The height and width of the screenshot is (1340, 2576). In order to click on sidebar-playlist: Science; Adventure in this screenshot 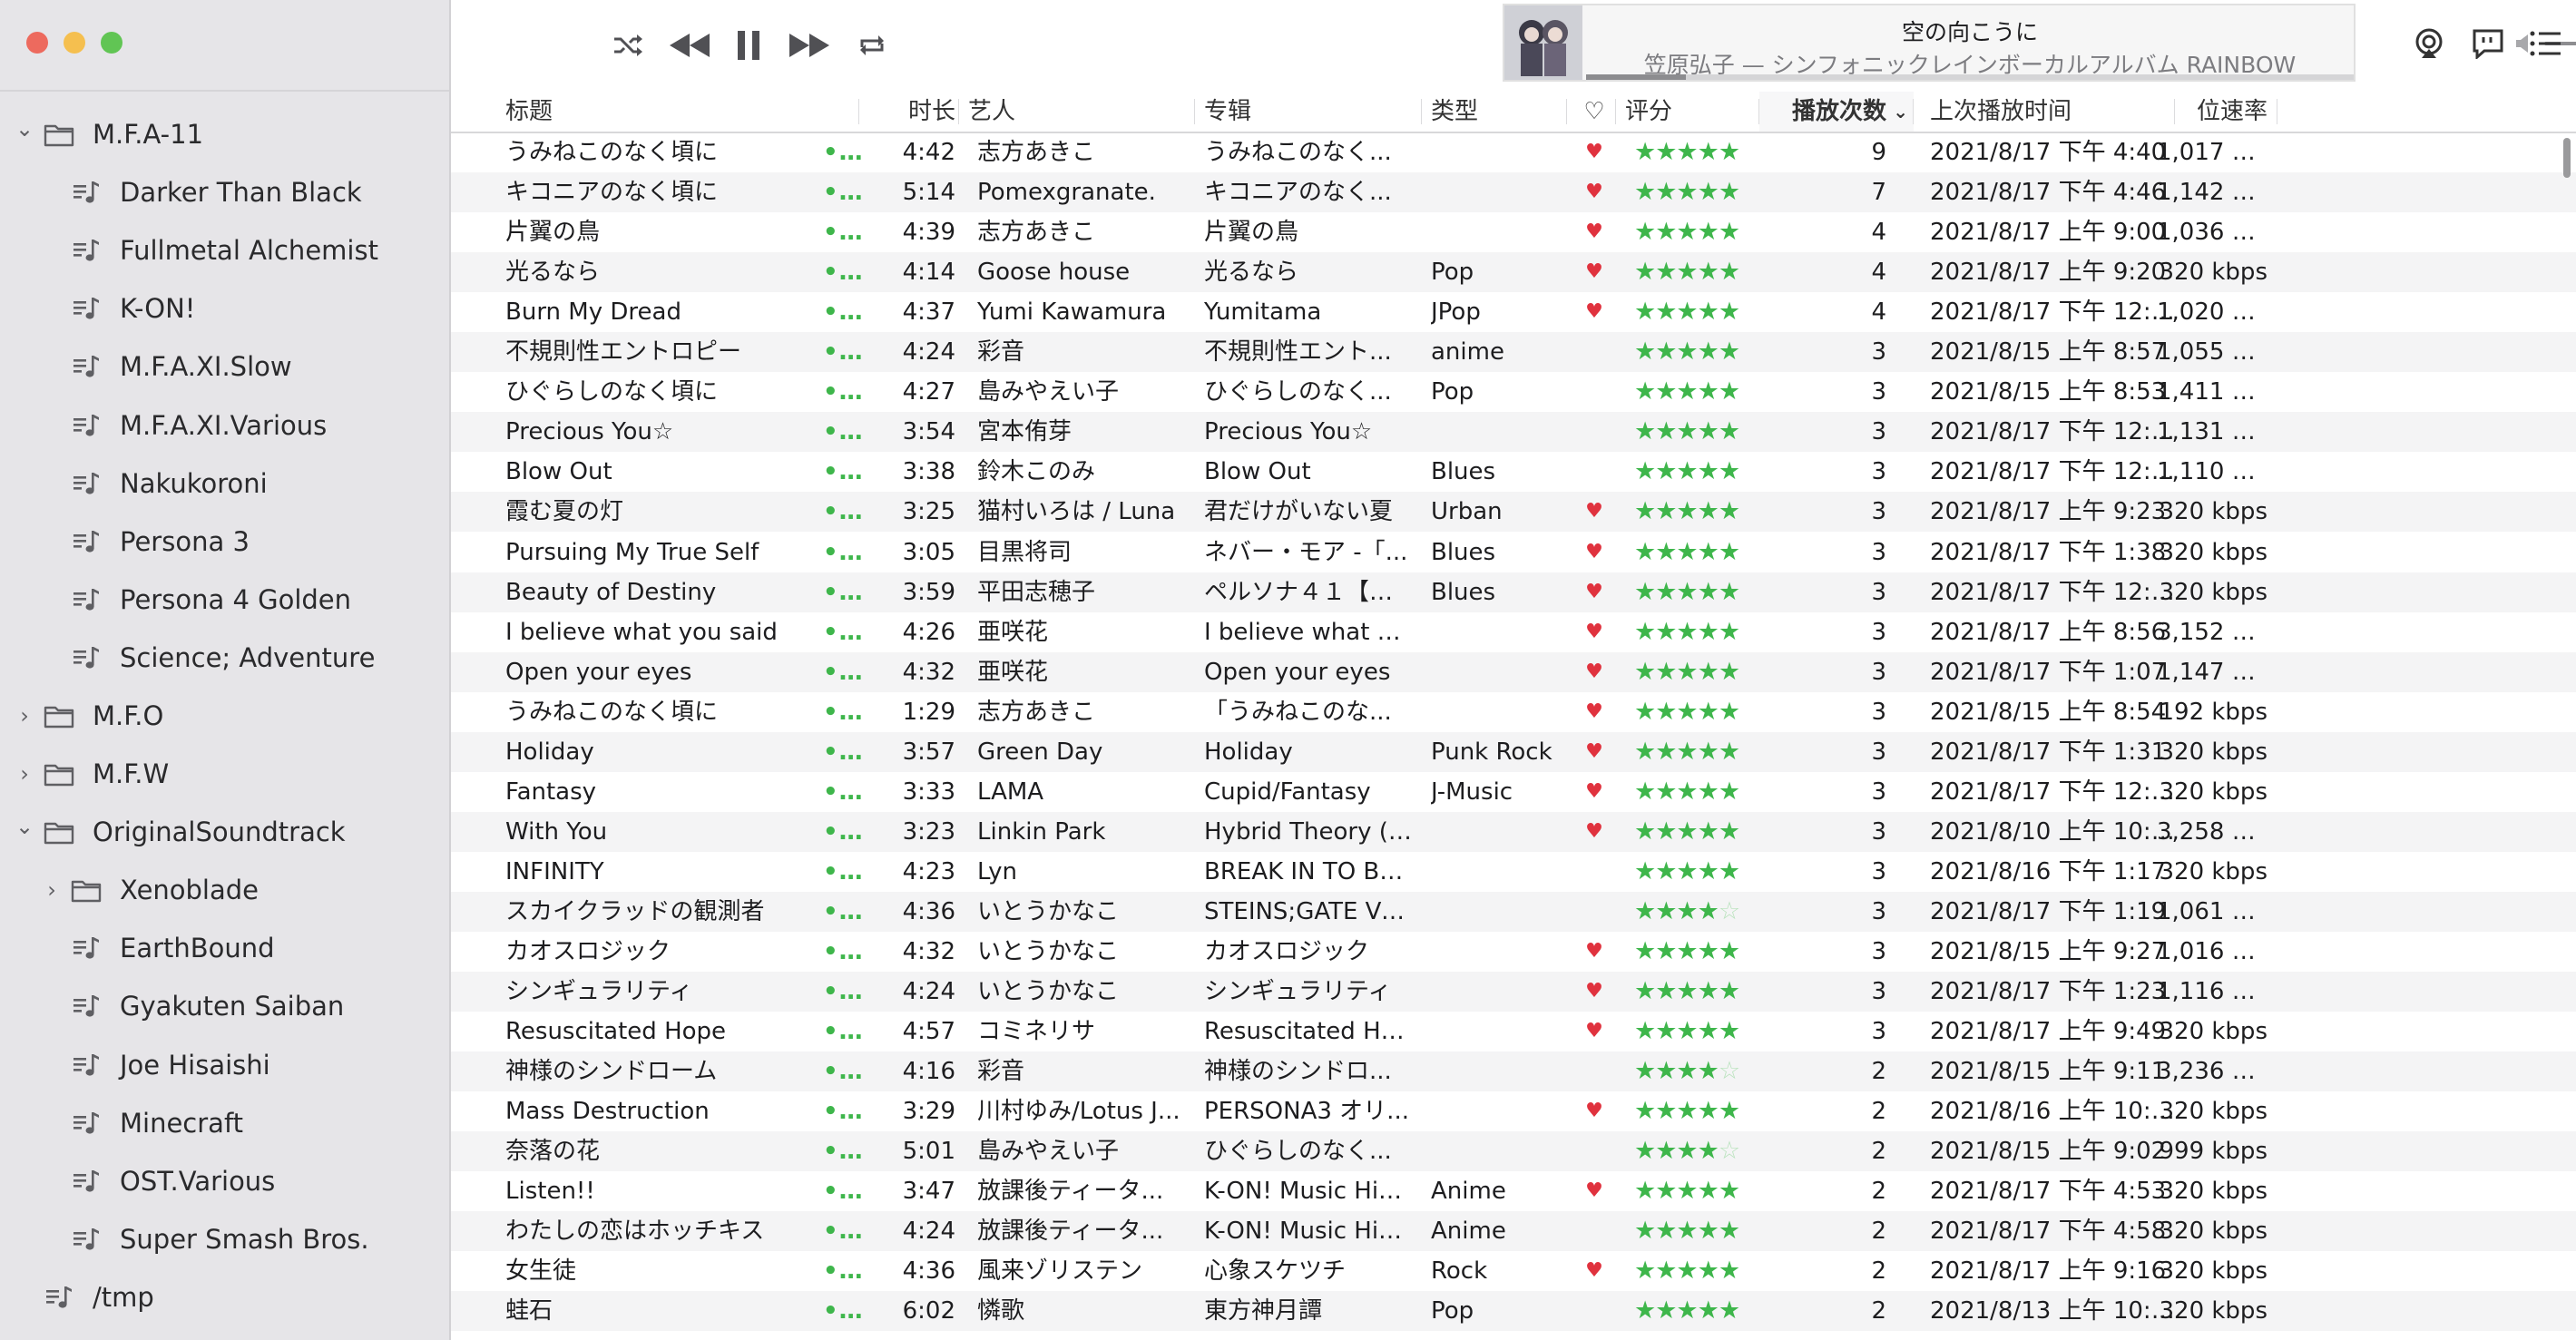, I will do `click(224, 658)`.